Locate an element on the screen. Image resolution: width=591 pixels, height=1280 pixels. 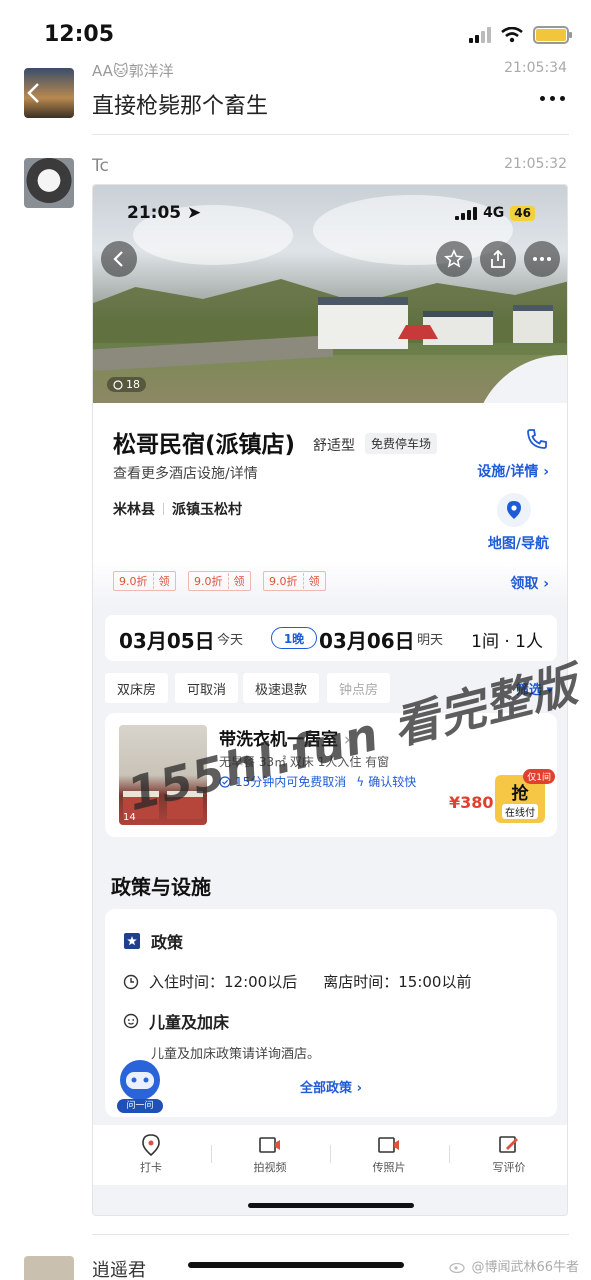
more-dots-icon is located at coordinates (542, 259).